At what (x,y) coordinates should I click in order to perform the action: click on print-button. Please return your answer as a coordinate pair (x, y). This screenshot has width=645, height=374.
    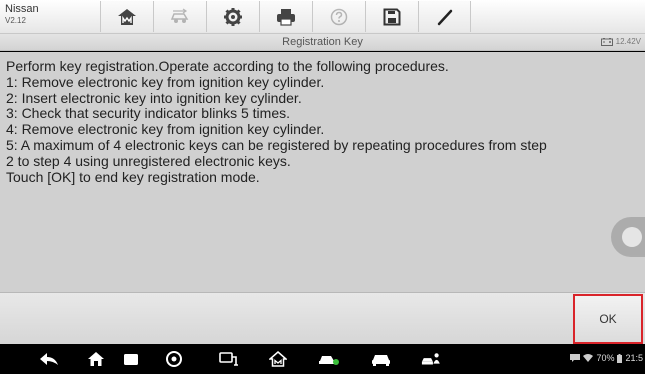
    Looking at the image, I should click on (285, 16).